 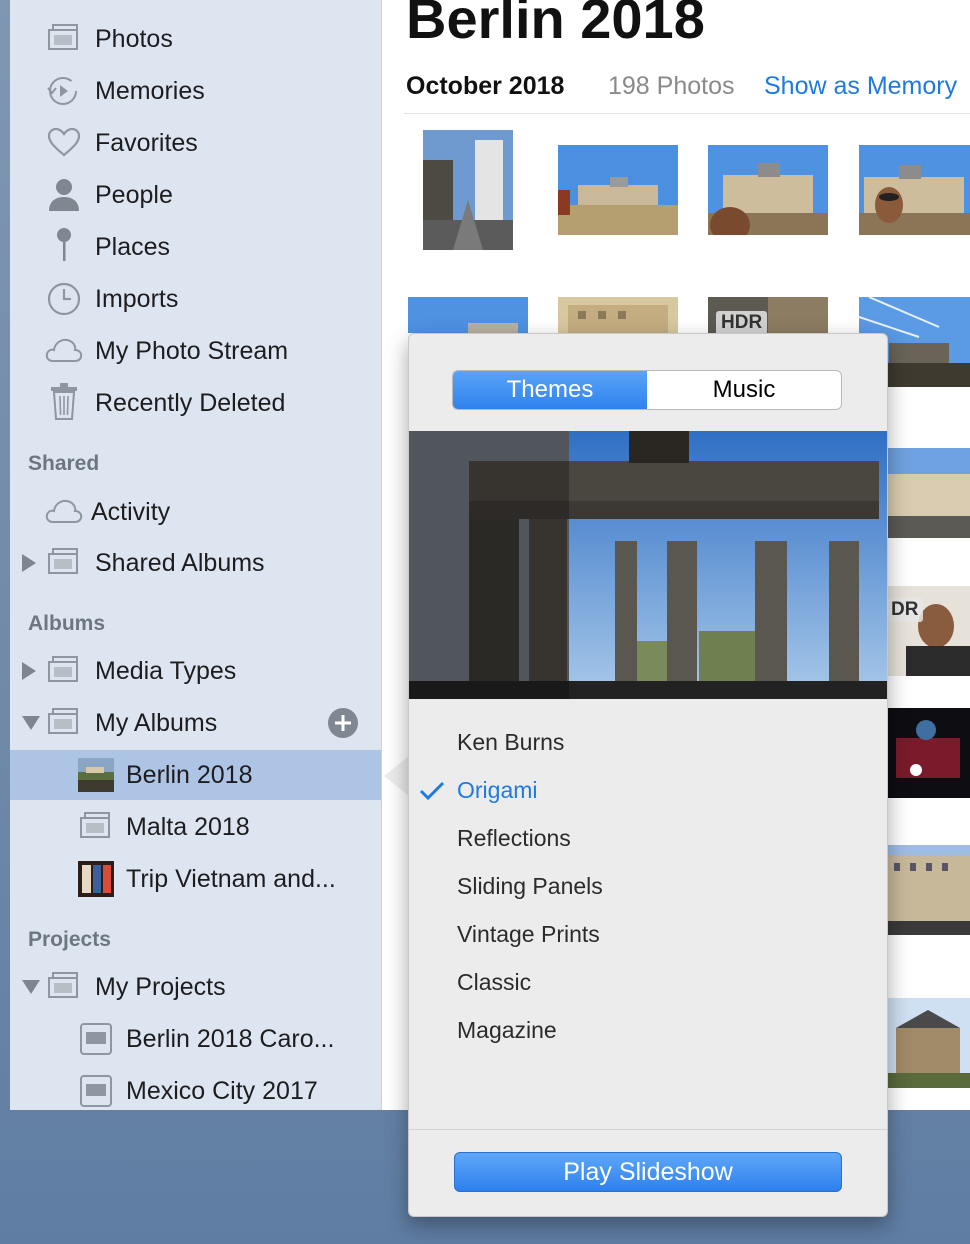 I want to click on sidebar-item-label: Imports, so click(x=137, y=298).